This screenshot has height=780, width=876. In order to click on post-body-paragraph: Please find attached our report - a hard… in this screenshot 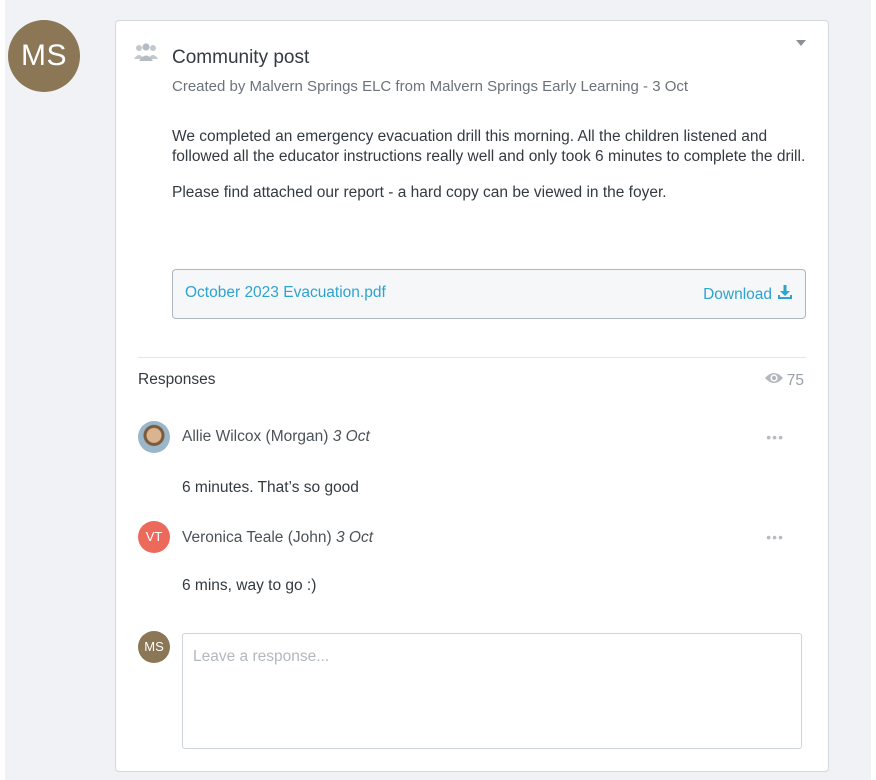, I will do `click(419, 192)`.